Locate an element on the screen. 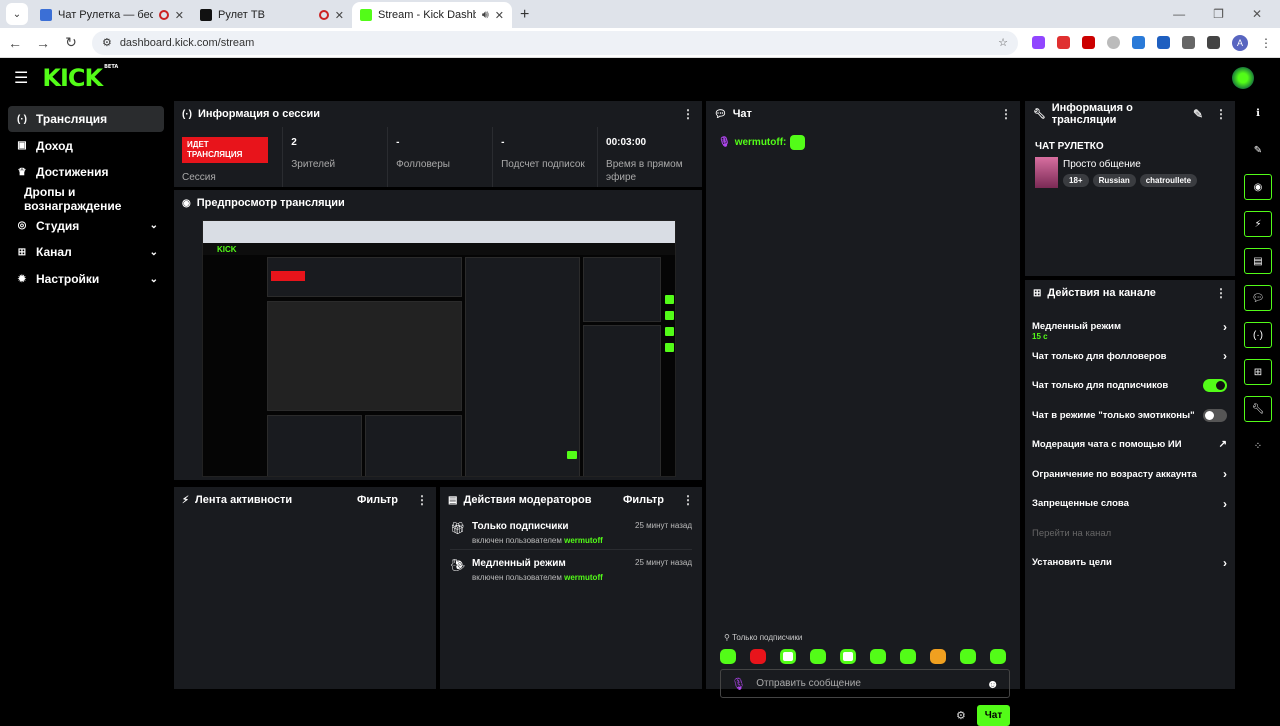 Image resolution: width=1280 pixels, height=726 pixels. bookmark-star-icon: ☆ is located at coordinates (1003, 42).